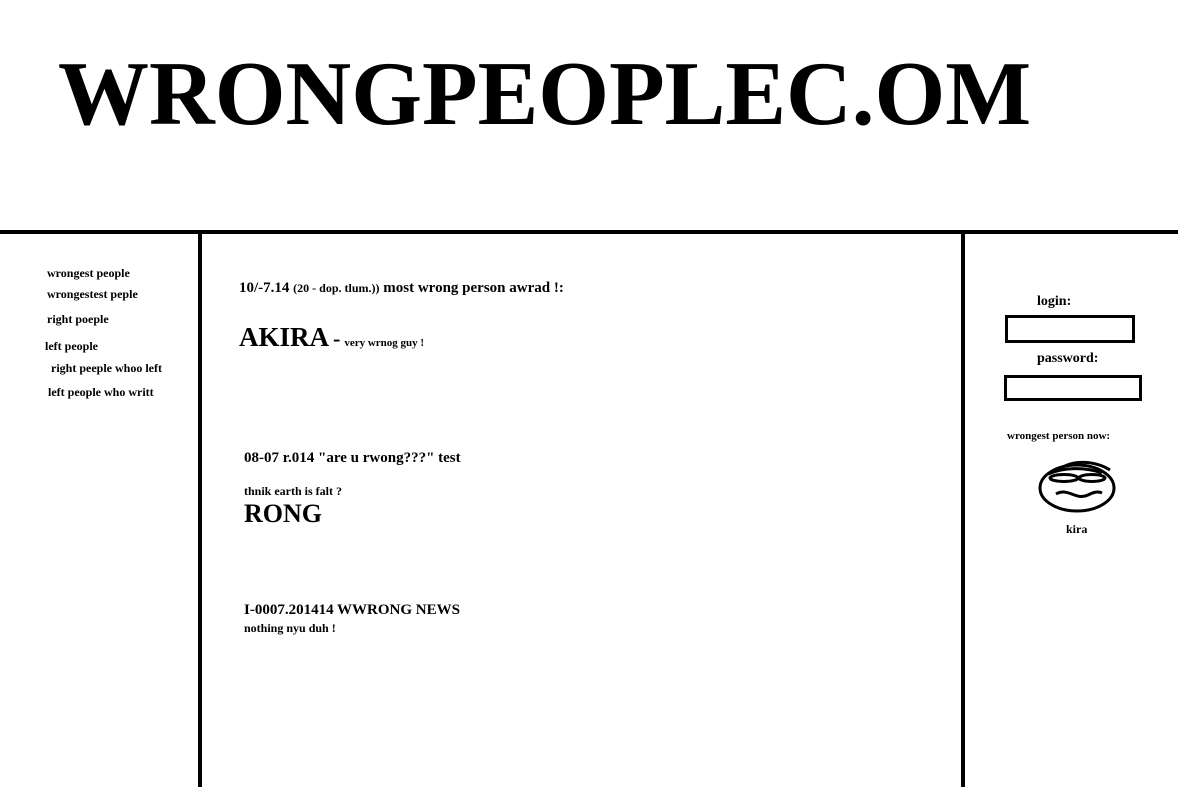 The height and width of the screenshot is (787, 1178). I want to click on password-label: password:, so click(1068, 358).